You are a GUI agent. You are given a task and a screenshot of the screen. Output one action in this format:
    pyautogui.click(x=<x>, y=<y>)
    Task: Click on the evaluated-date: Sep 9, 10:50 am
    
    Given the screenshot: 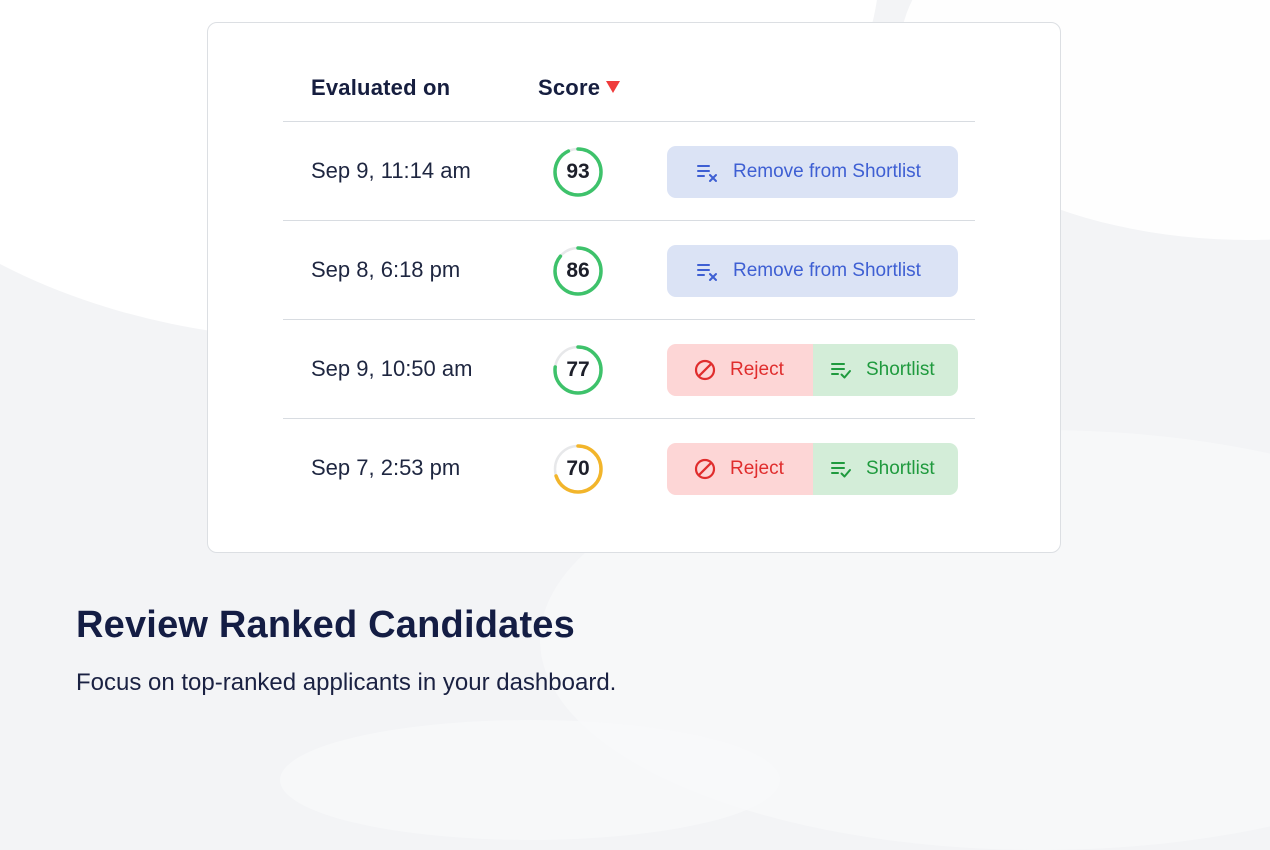 What is the action you would take?
    pyautogui.click(x=392, y=368)
    